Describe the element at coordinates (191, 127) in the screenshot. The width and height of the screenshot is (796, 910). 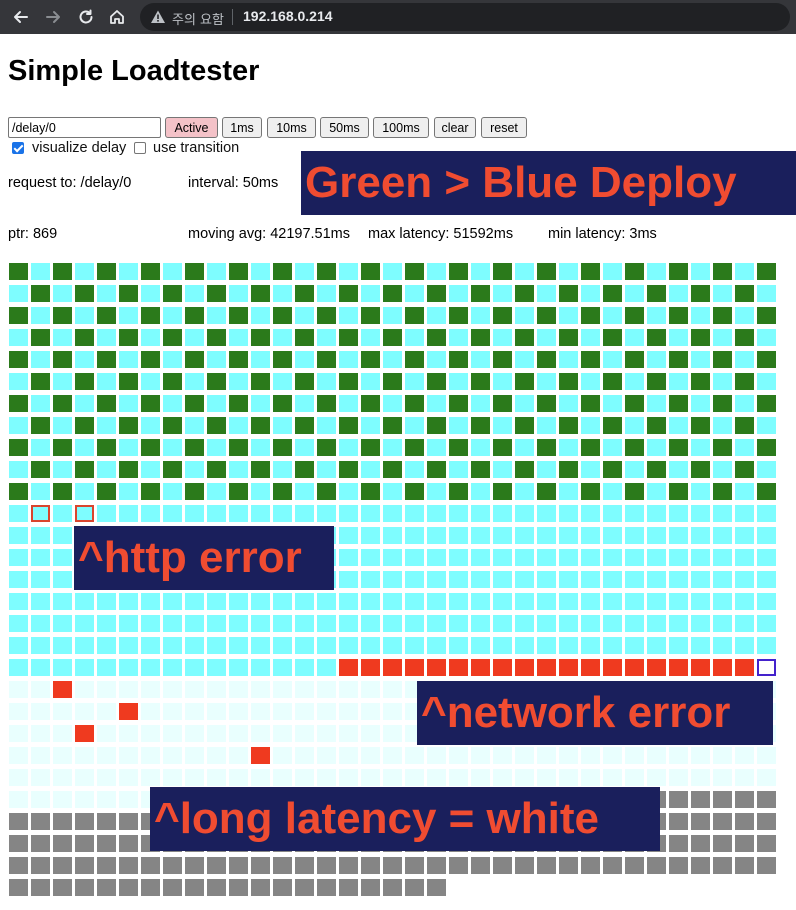
I see `active-toggle-button: Active` at that location.